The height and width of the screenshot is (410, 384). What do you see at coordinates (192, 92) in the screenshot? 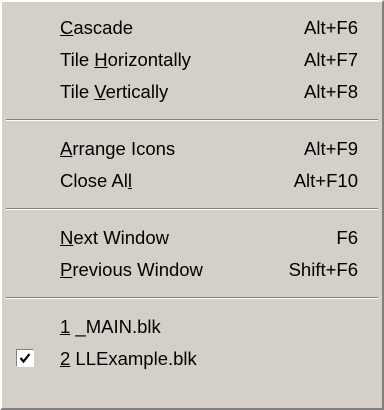
I see `menu-item-tile-vertically: Tile Vertically Alt+F8` at bounding box center [192, 92].